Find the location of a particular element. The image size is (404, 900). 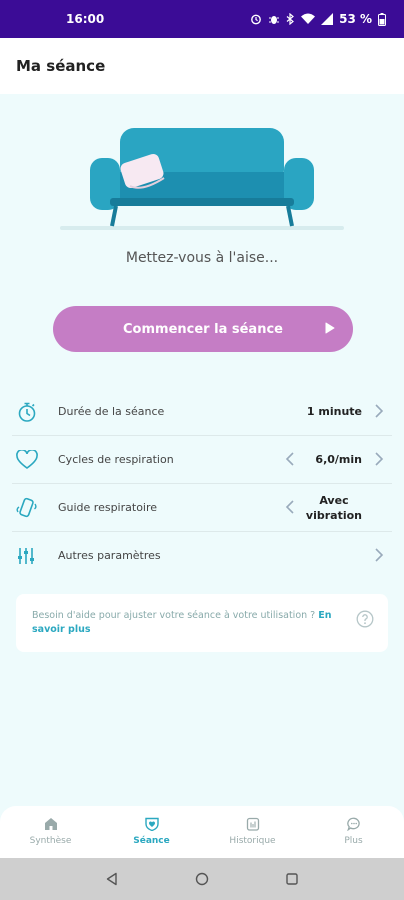

bottom-nav: Synthèse Séance Historique Plus is located at coordinates (202, 832).